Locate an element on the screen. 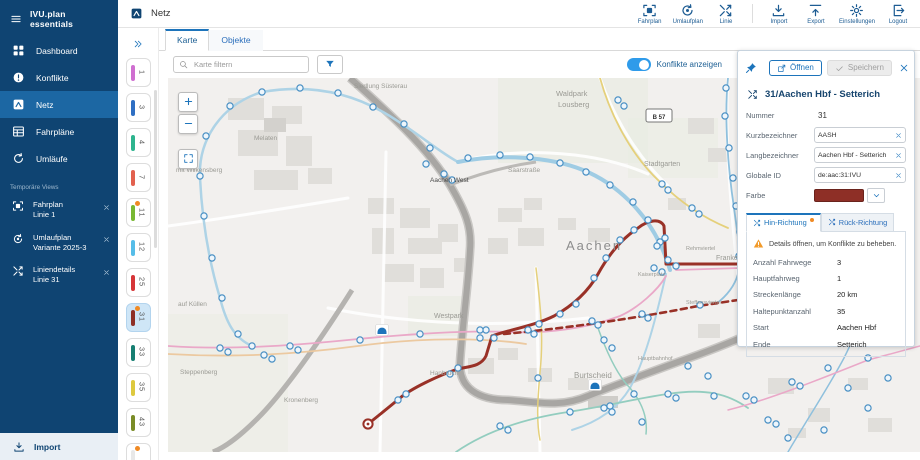 The height and width of the screenshot is (460, 920). color-swatch is located at coordinates (839, 195).